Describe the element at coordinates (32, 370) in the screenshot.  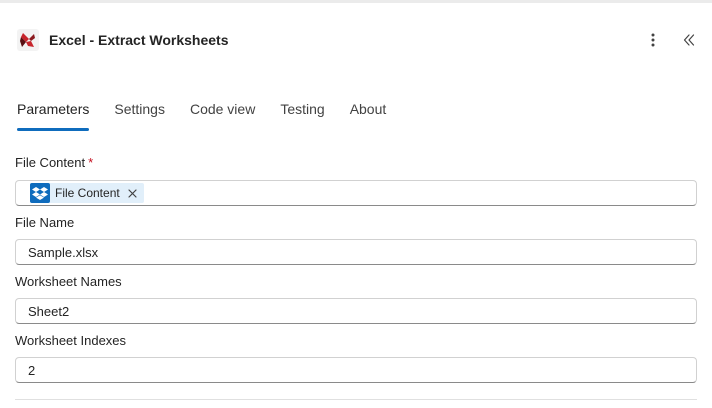
I see `worksheet-indexes-value: 2` at that location.